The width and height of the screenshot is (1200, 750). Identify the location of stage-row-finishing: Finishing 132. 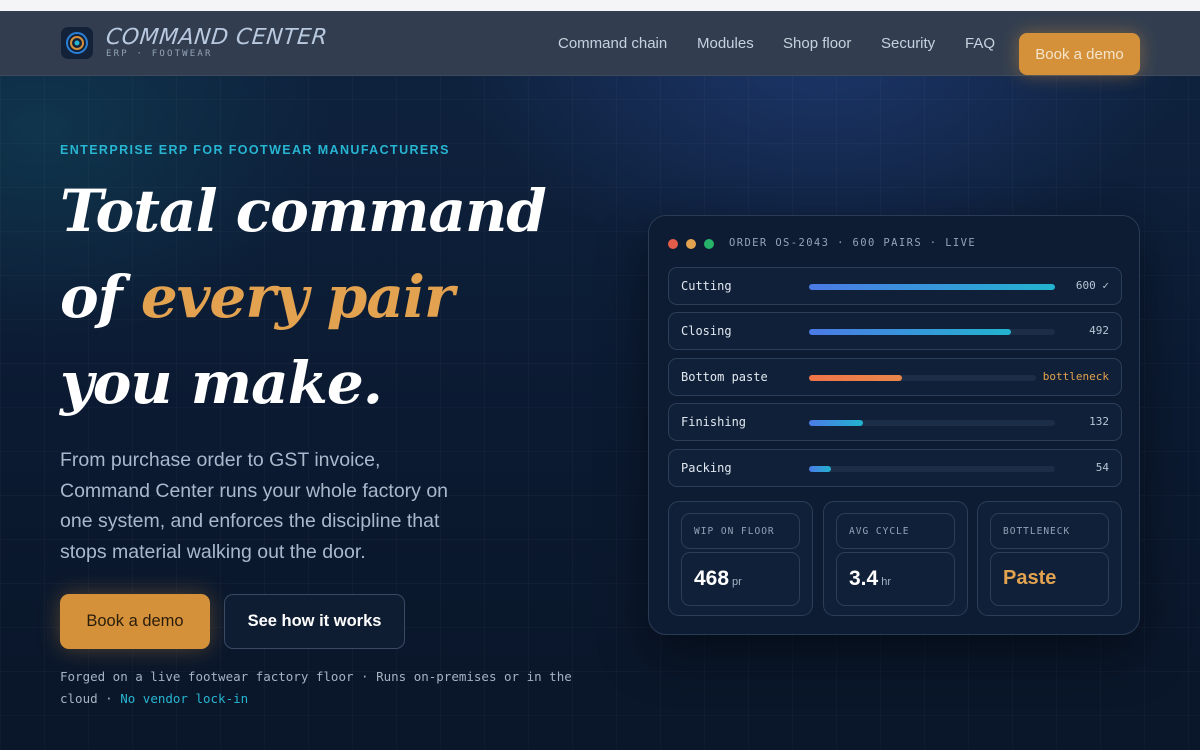
(895, 422).